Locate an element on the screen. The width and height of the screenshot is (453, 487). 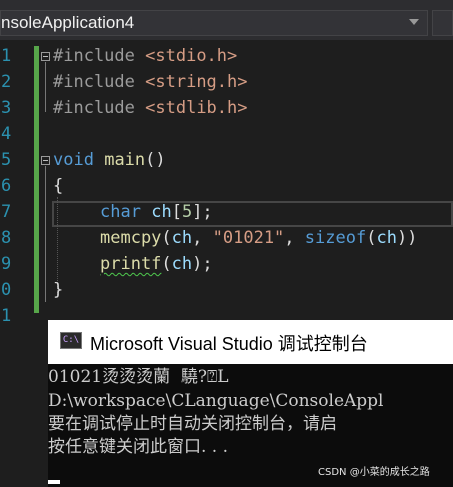
project-dropdown: nsoleApplication4 is located at coordinates (214, 23).